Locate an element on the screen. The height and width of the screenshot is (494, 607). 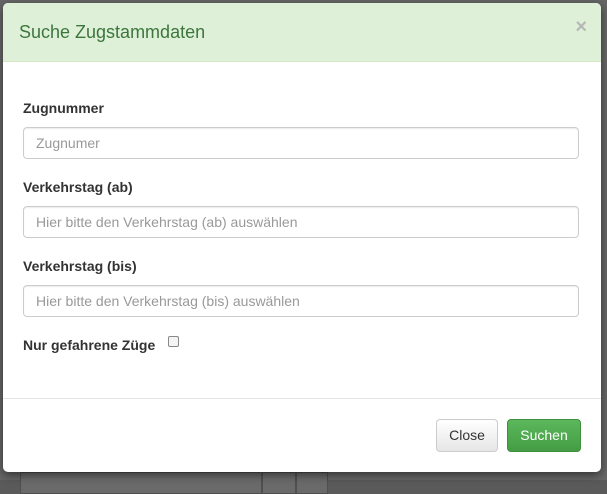
close-button: Close is located at coordinates (467, 435).